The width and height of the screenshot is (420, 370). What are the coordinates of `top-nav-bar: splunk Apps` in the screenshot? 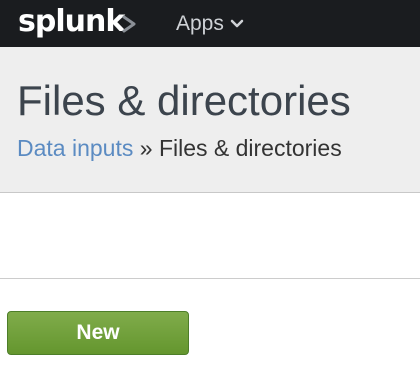 It's located at (210, 23).